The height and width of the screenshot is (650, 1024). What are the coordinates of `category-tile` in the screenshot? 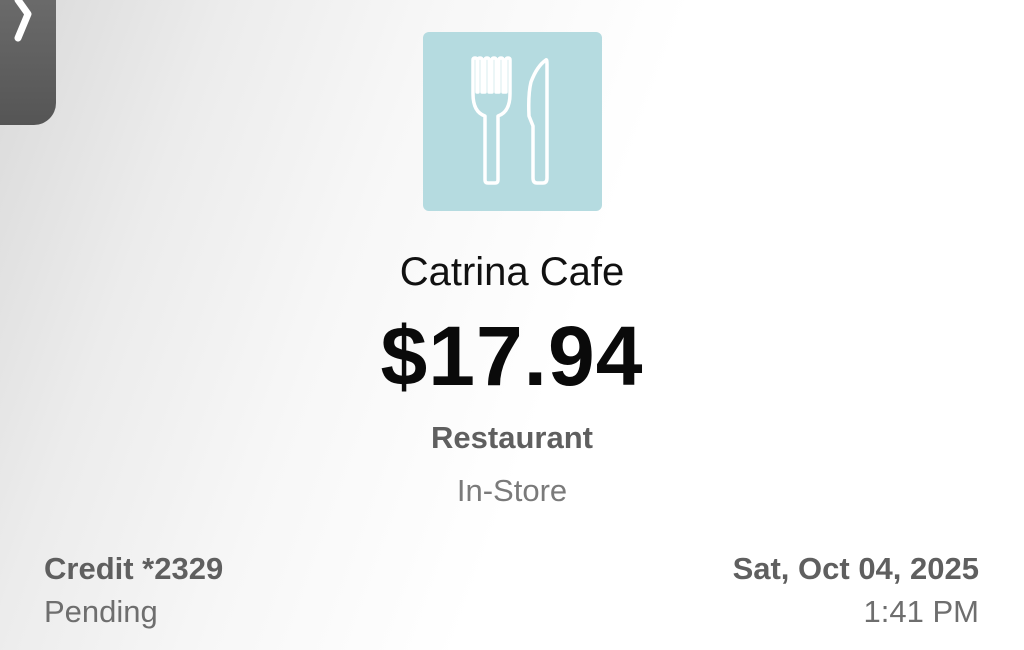 It's located at (512, 121).